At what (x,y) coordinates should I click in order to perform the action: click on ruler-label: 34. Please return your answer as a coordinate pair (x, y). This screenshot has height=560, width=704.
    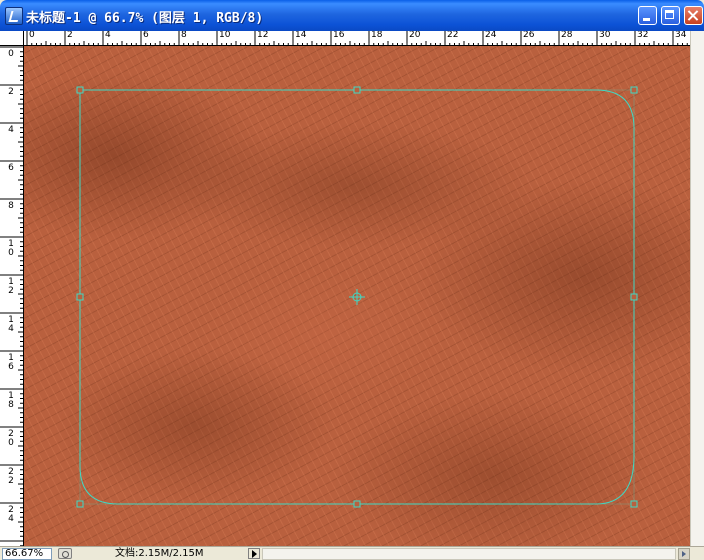
    Looking at the image, I should click on (681, 35).